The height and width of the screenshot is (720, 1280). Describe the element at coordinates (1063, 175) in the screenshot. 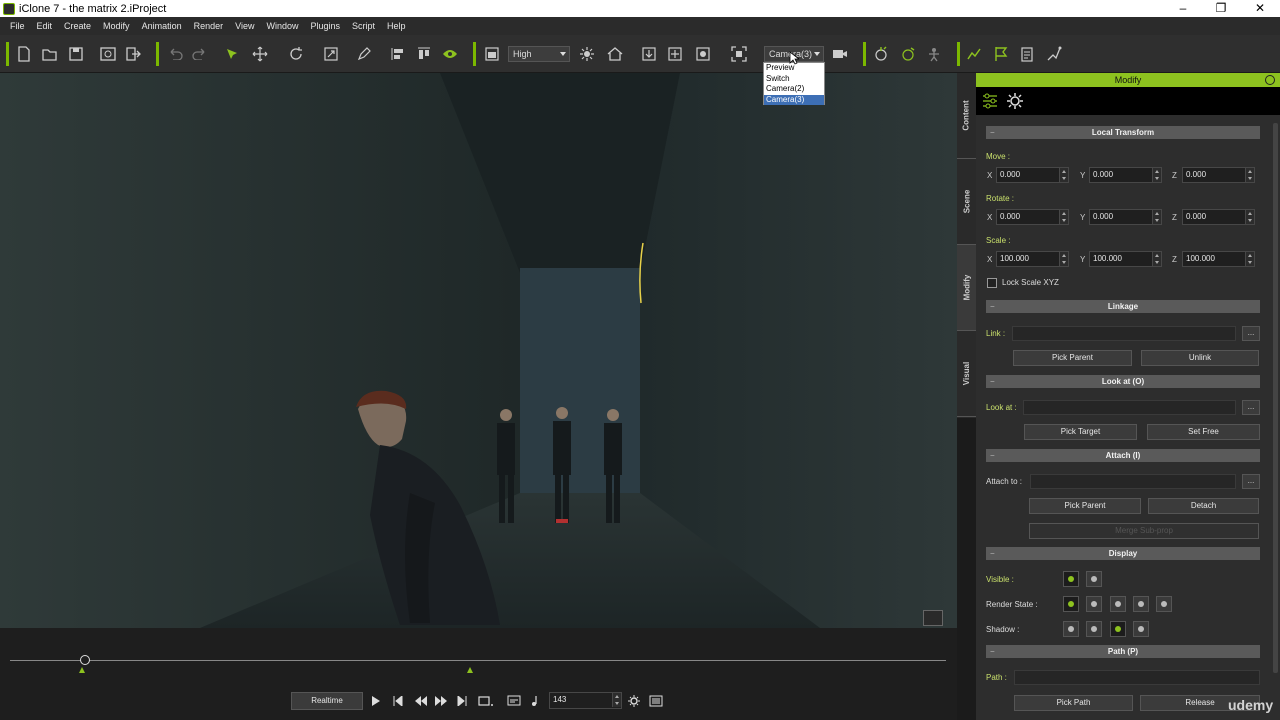

I see `move-x-spinner` at that location.